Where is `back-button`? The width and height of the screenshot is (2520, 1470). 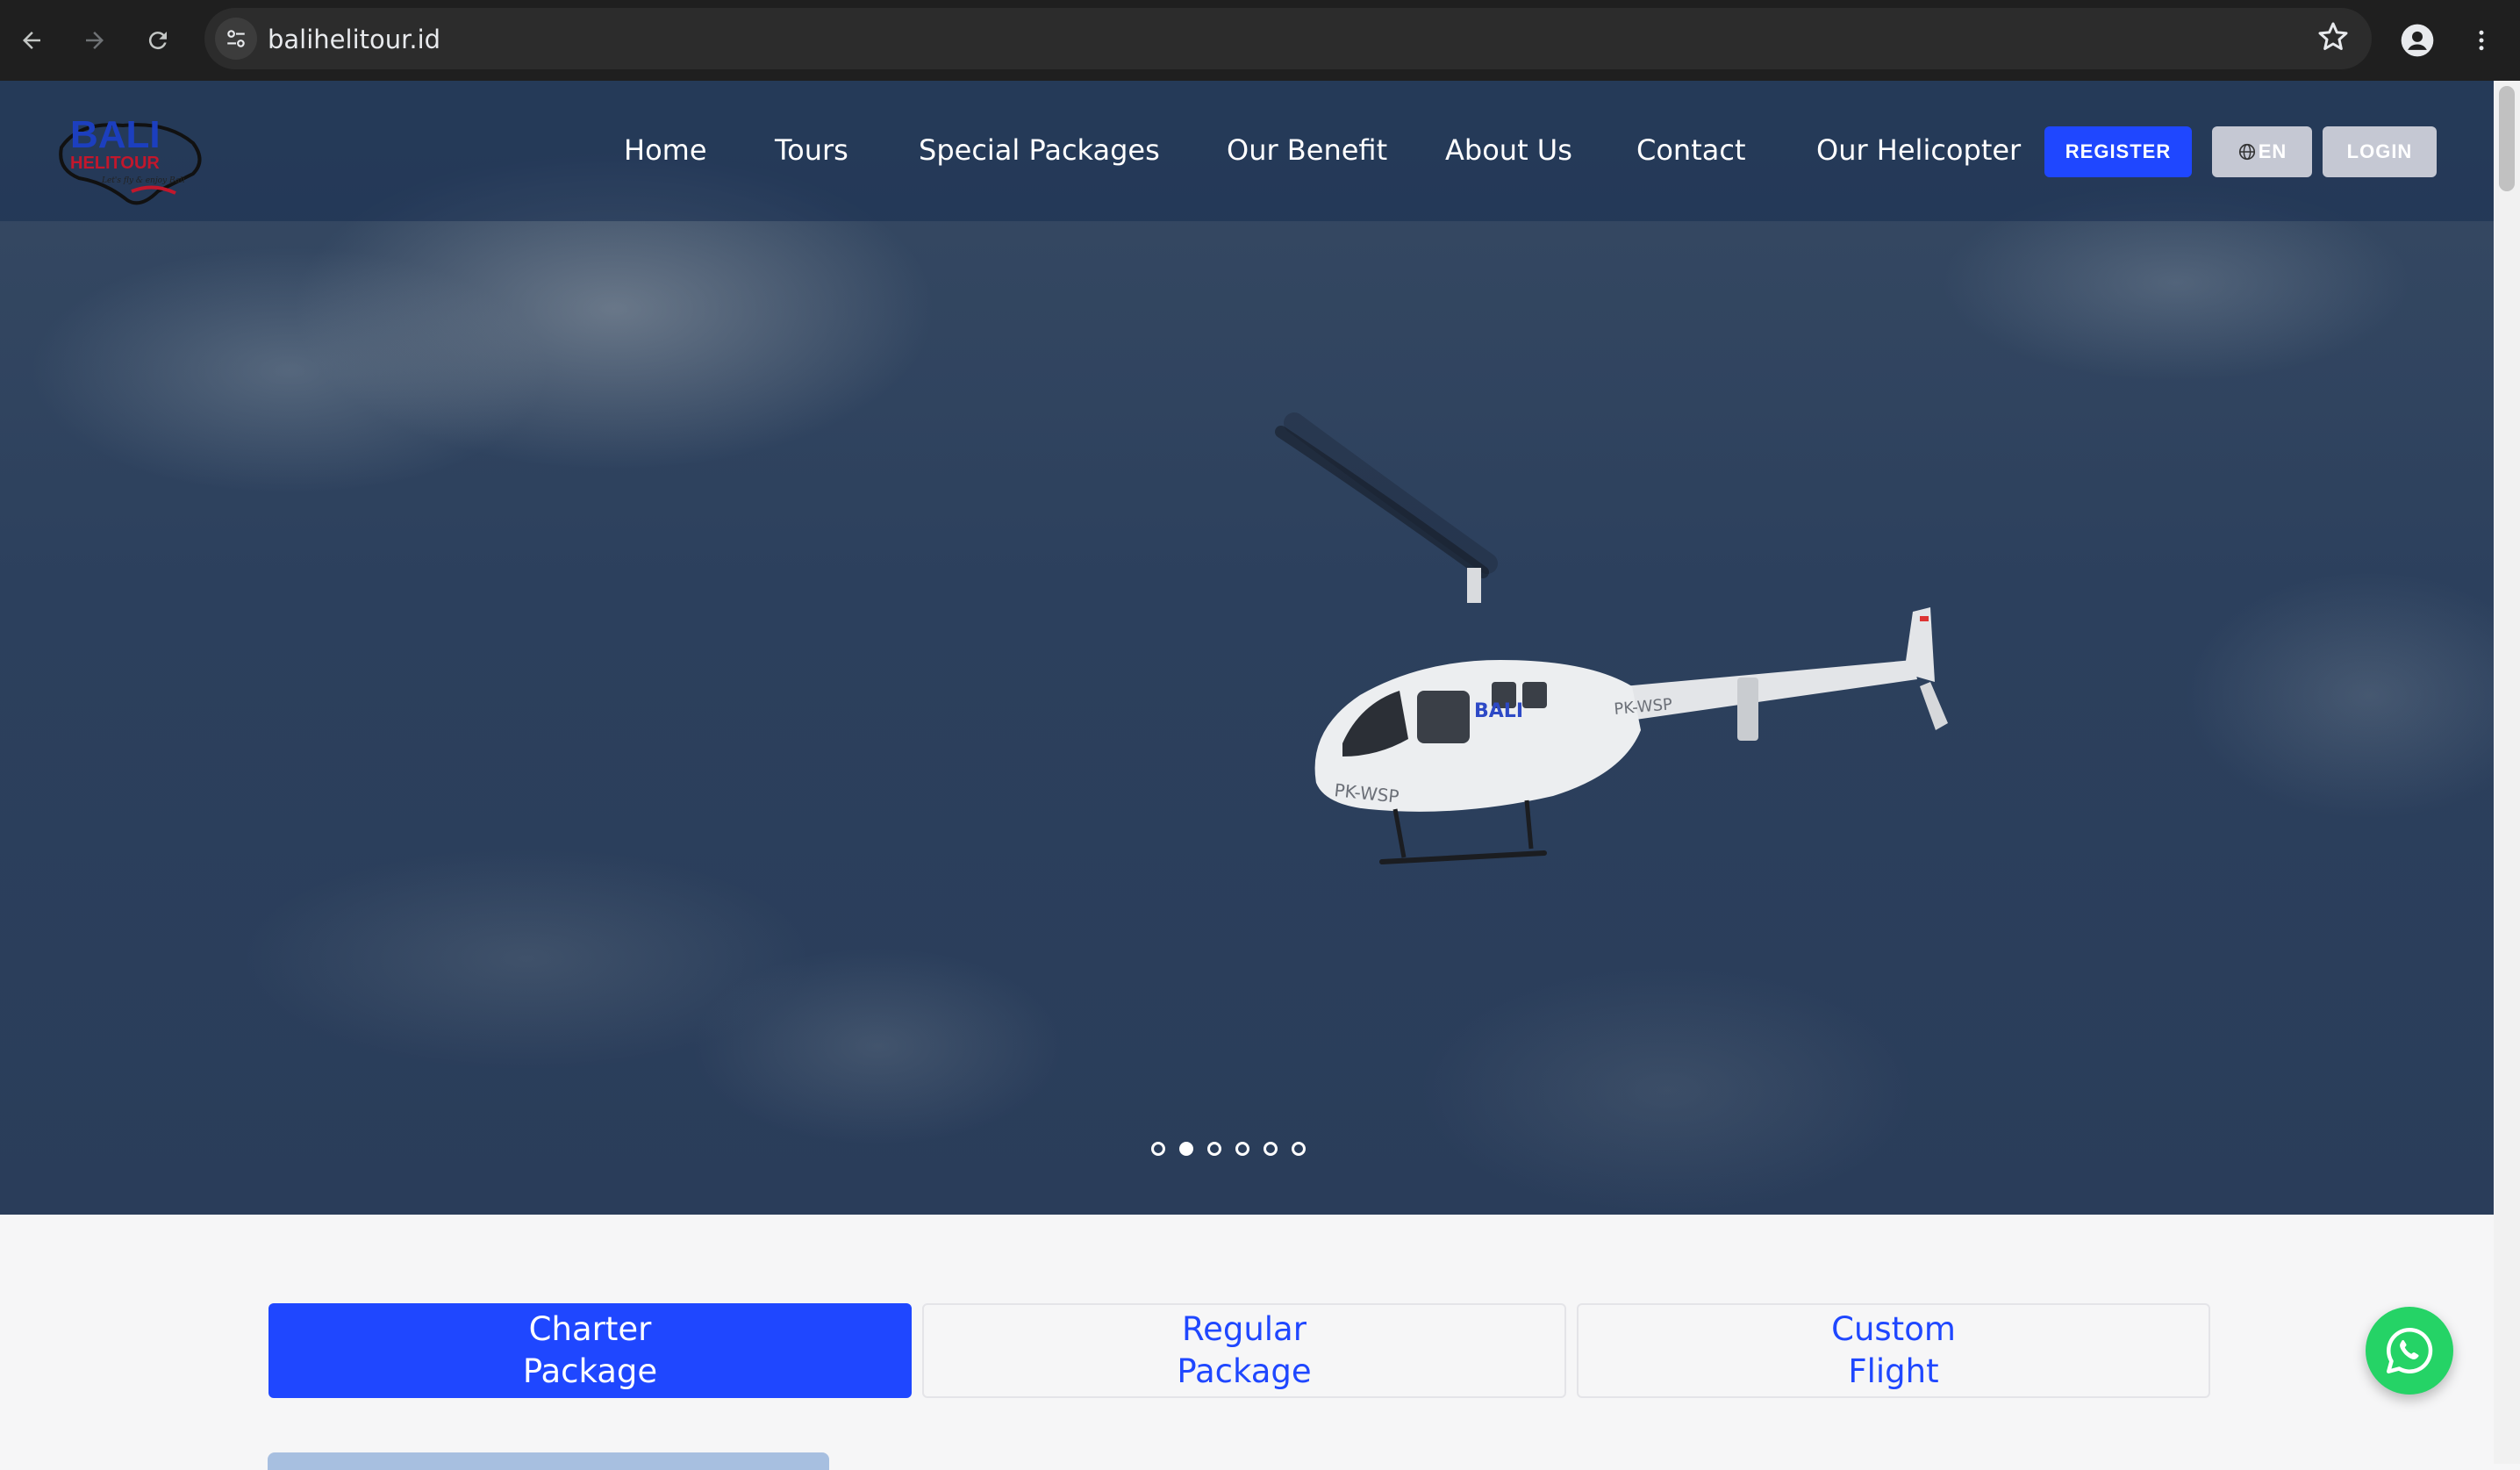 back-button is located at coordinates (32, 40).